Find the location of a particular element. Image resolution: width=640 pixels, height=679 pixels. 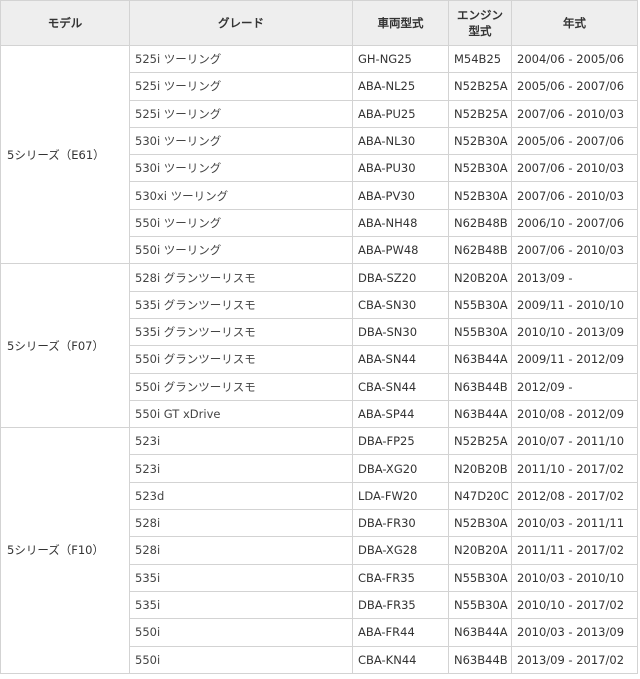

grade-cell: 523d is located at coordinates (241, 496).